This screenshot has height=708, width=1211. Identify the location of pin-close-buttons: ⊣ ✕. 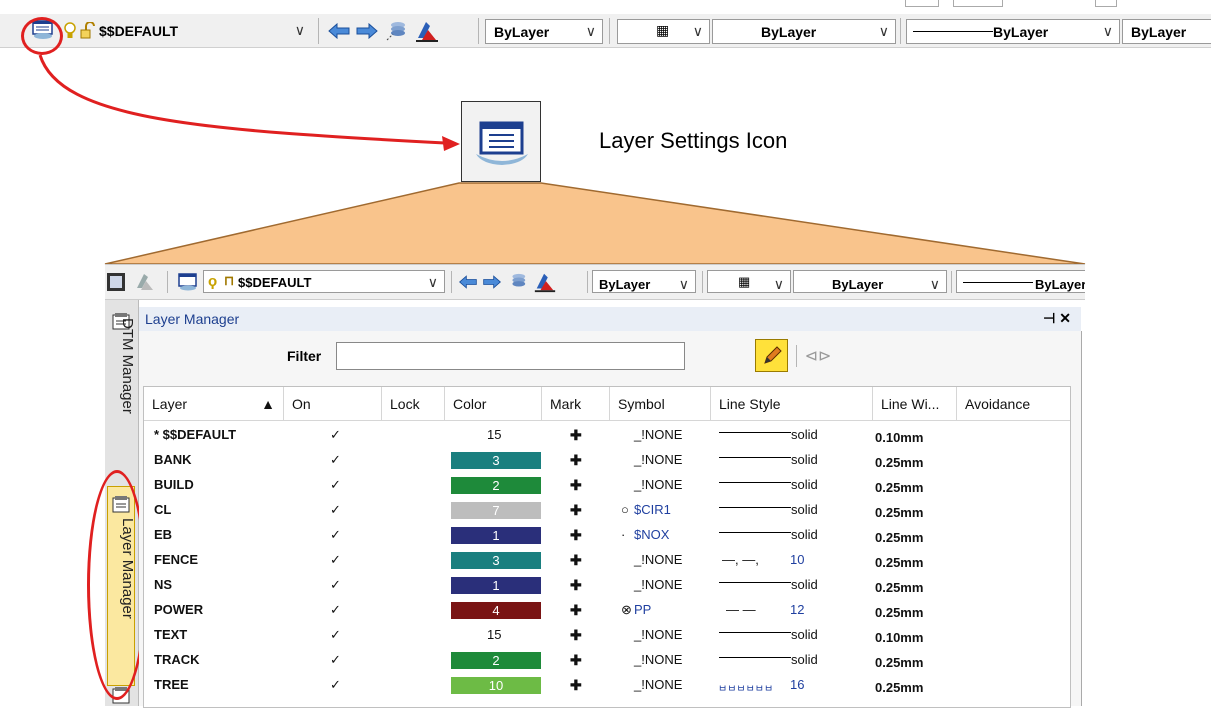
(1057, 318).